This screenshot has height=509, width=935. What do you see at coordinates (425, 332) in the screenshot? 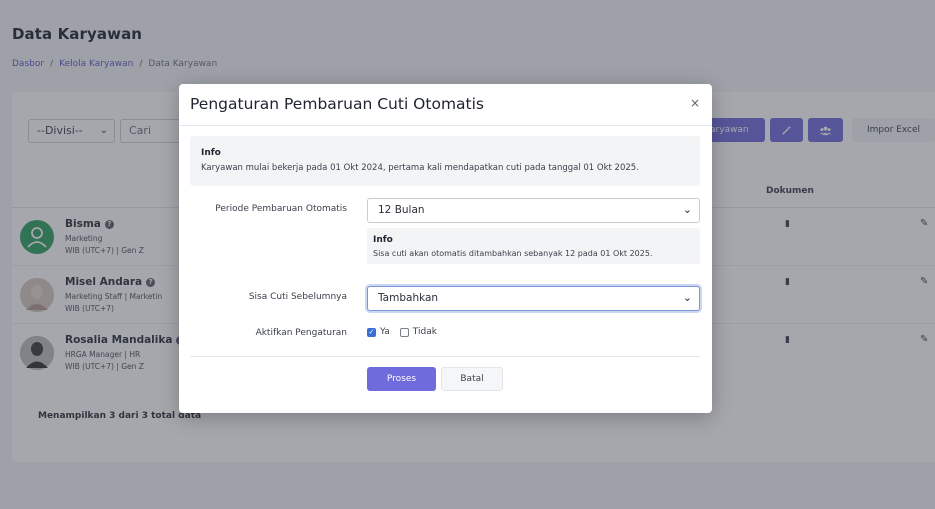
I see `checkbox-tidak-label: Tidak` at bounding box center [425, 332].